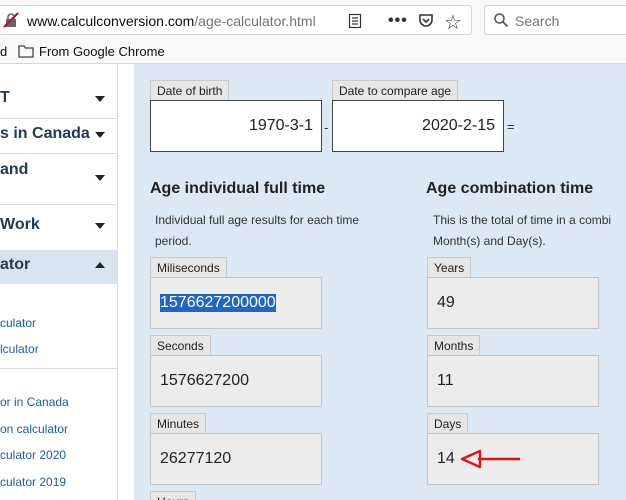  Describe the element at coordinates (173, 241) in the screenshot. I see `desc-line: period.` at that location.